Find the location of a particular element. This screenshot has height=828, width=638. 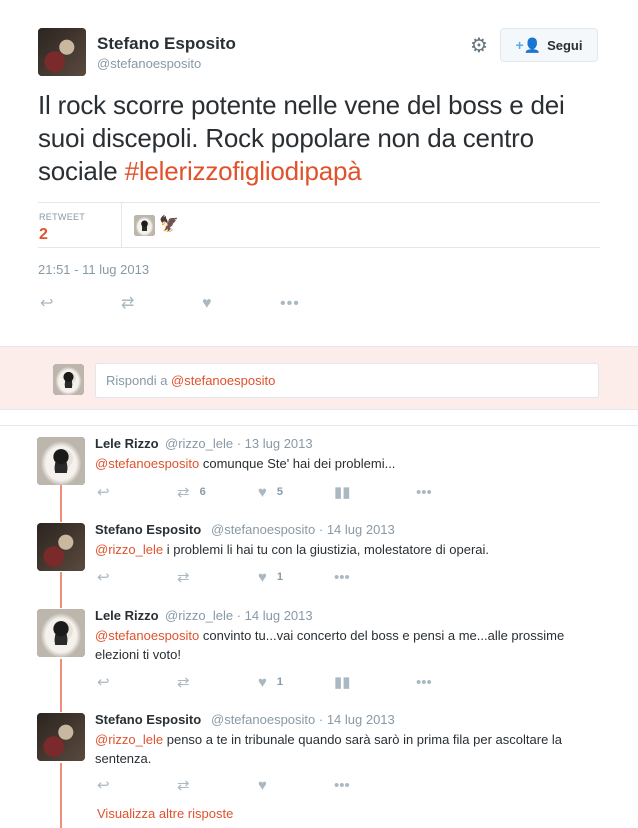

stats-divider is located at coordinates (121, 225).